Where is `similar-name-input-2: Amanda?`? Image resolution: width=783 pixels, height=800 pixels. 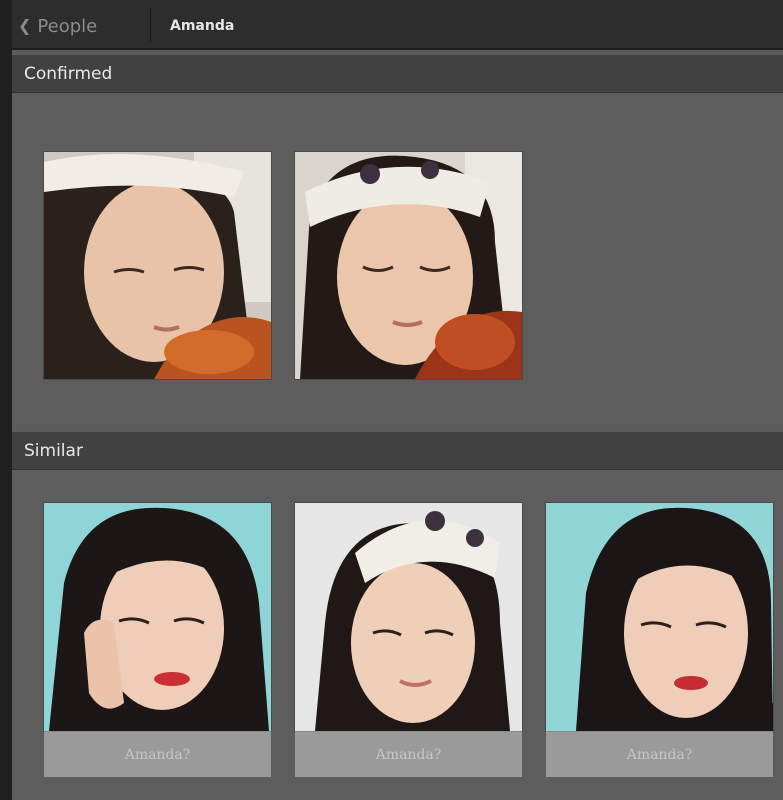 similar-name-input-2: Amanda? is located at coordinates (408, 754).